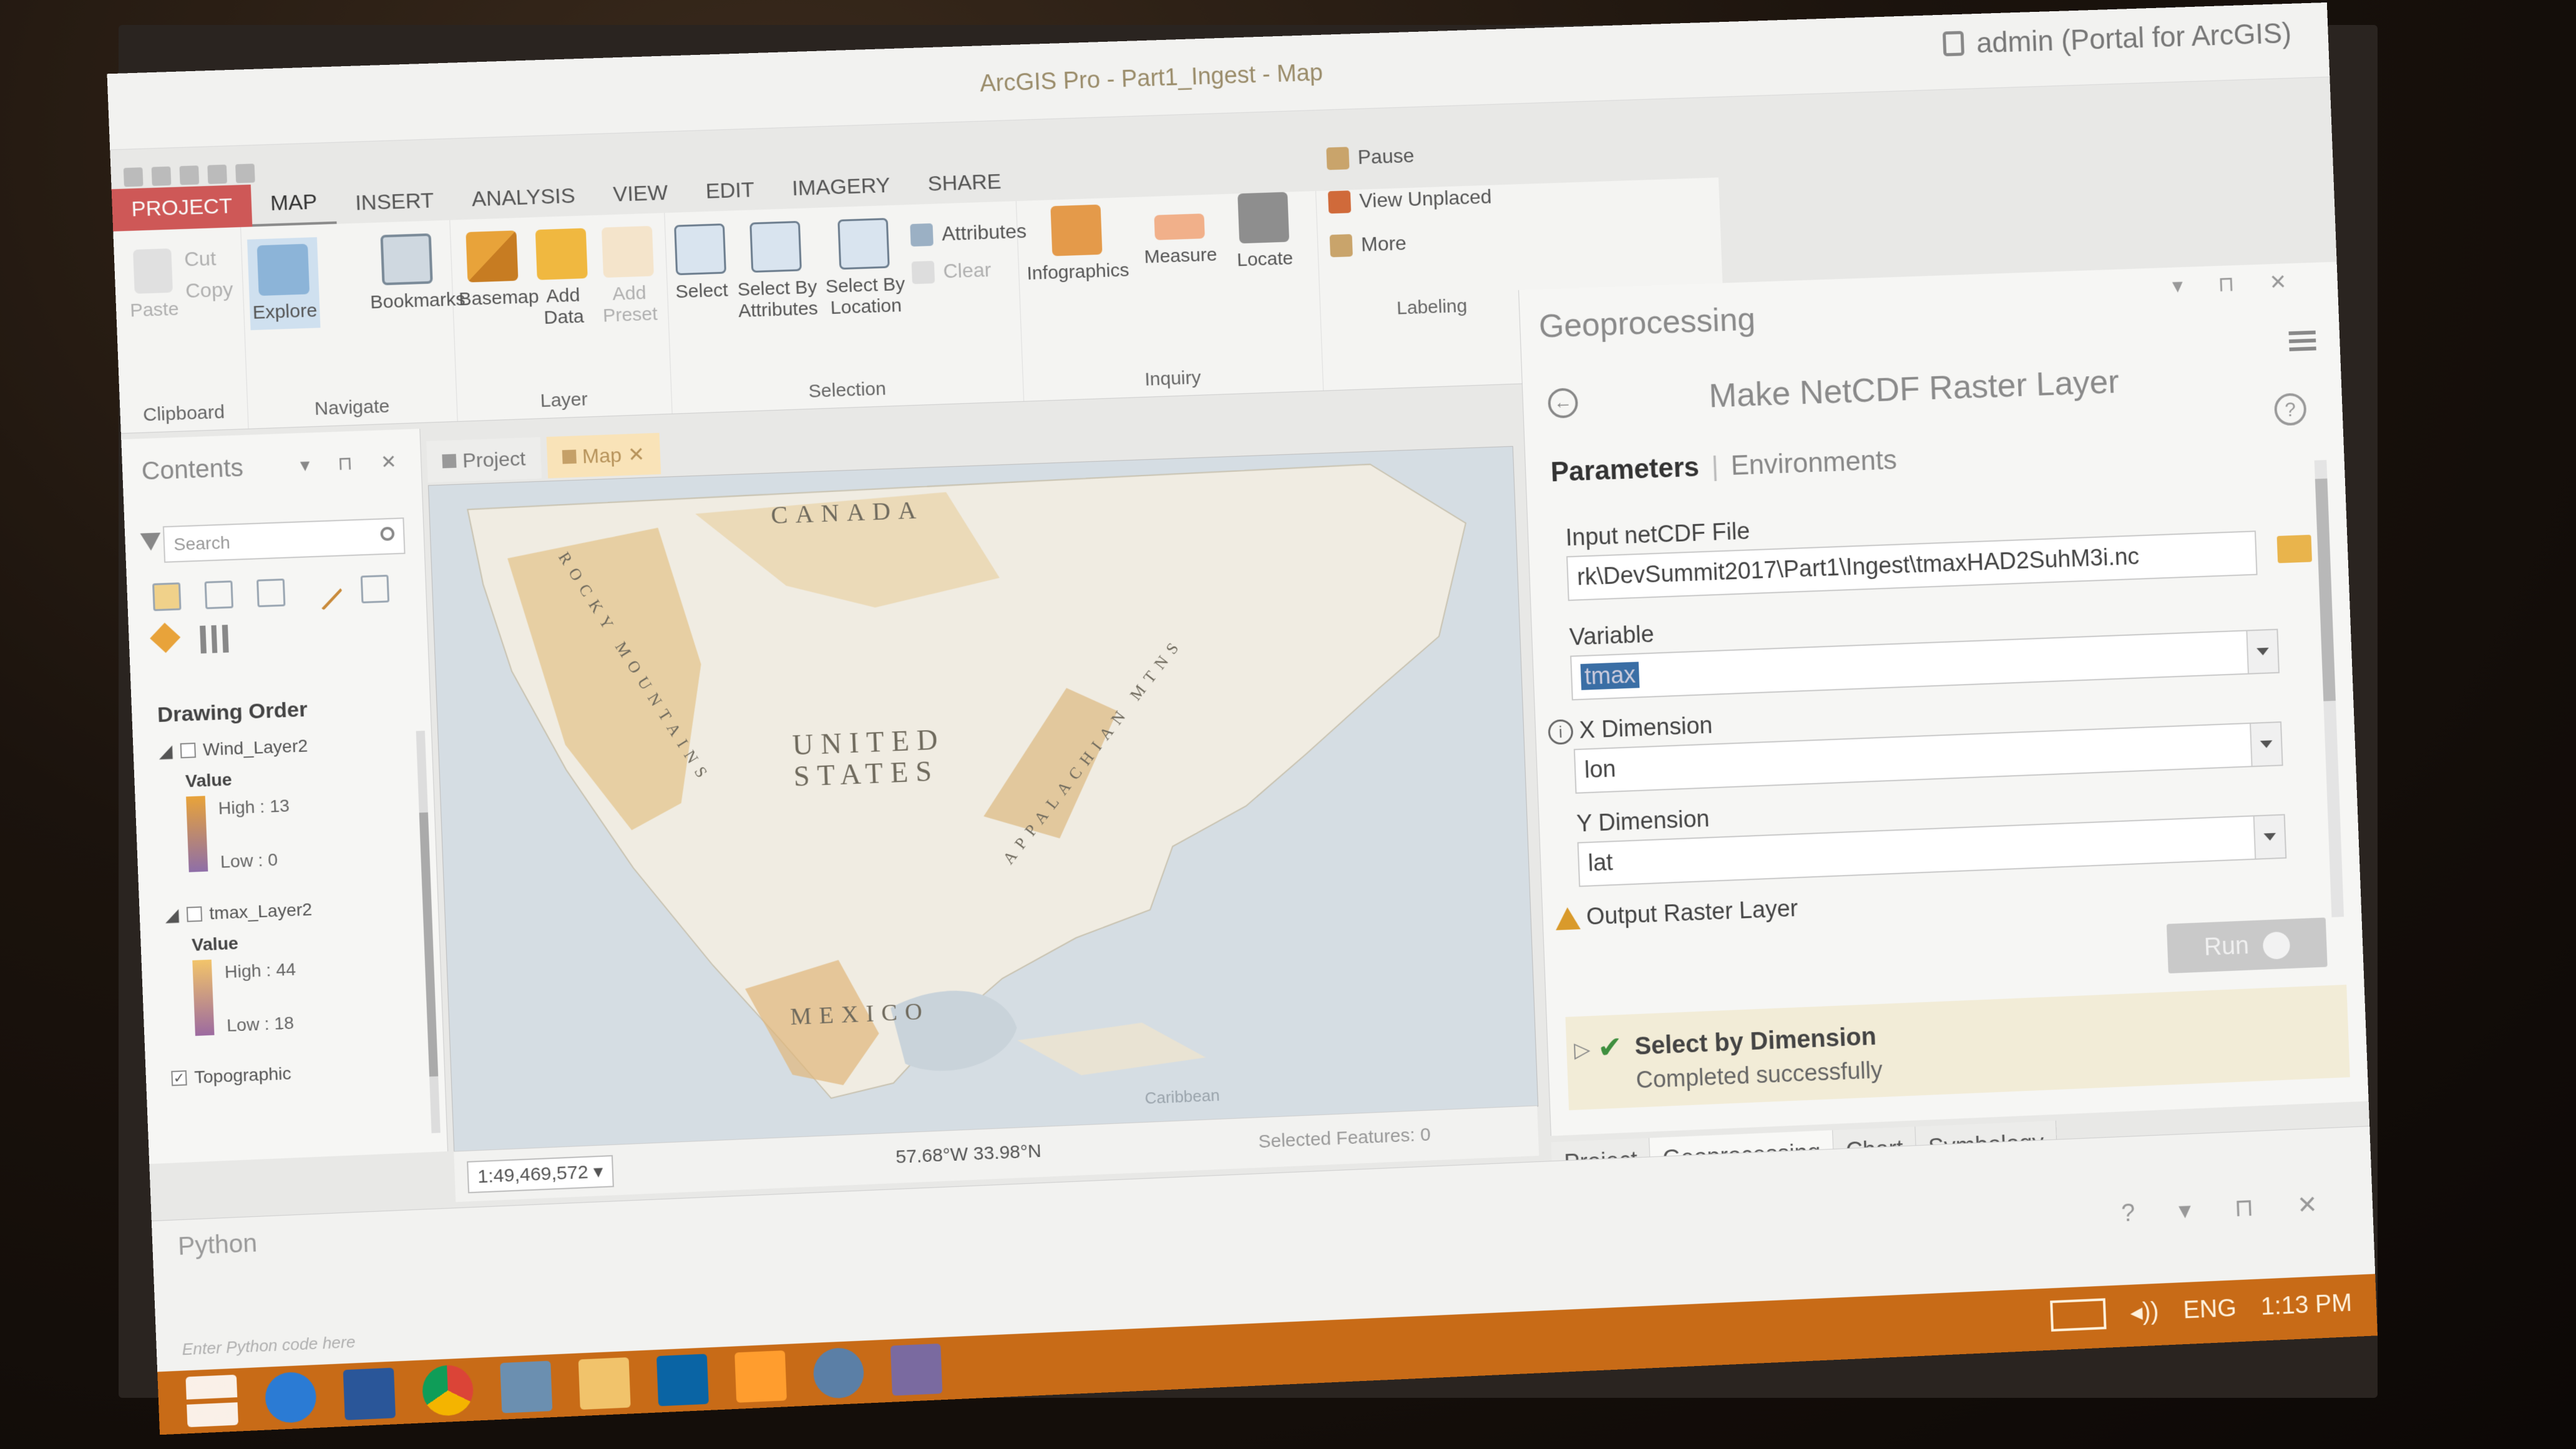  I want to click on add-data-label: Add Data, so click(564, 306).